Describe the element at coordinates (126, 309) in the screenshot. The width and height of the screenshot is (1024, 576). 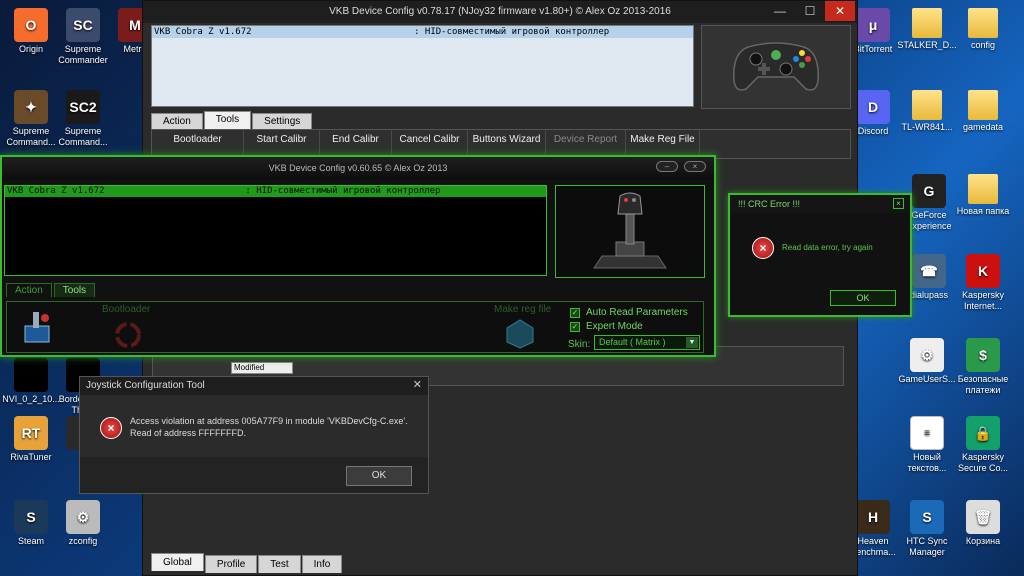
I see `green-bootloader-label: Bootloader` at that location.